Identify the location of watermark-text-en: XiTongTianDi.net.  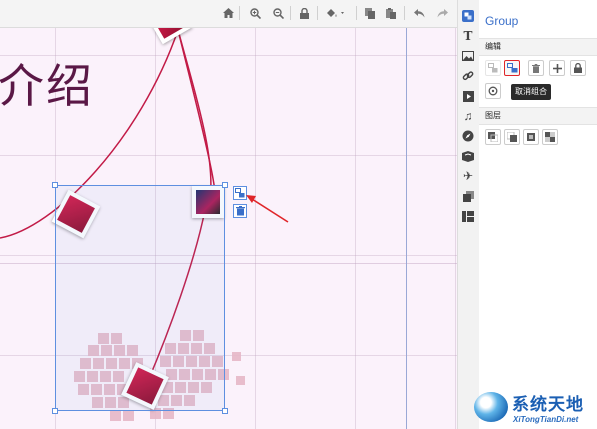
(546, 419).